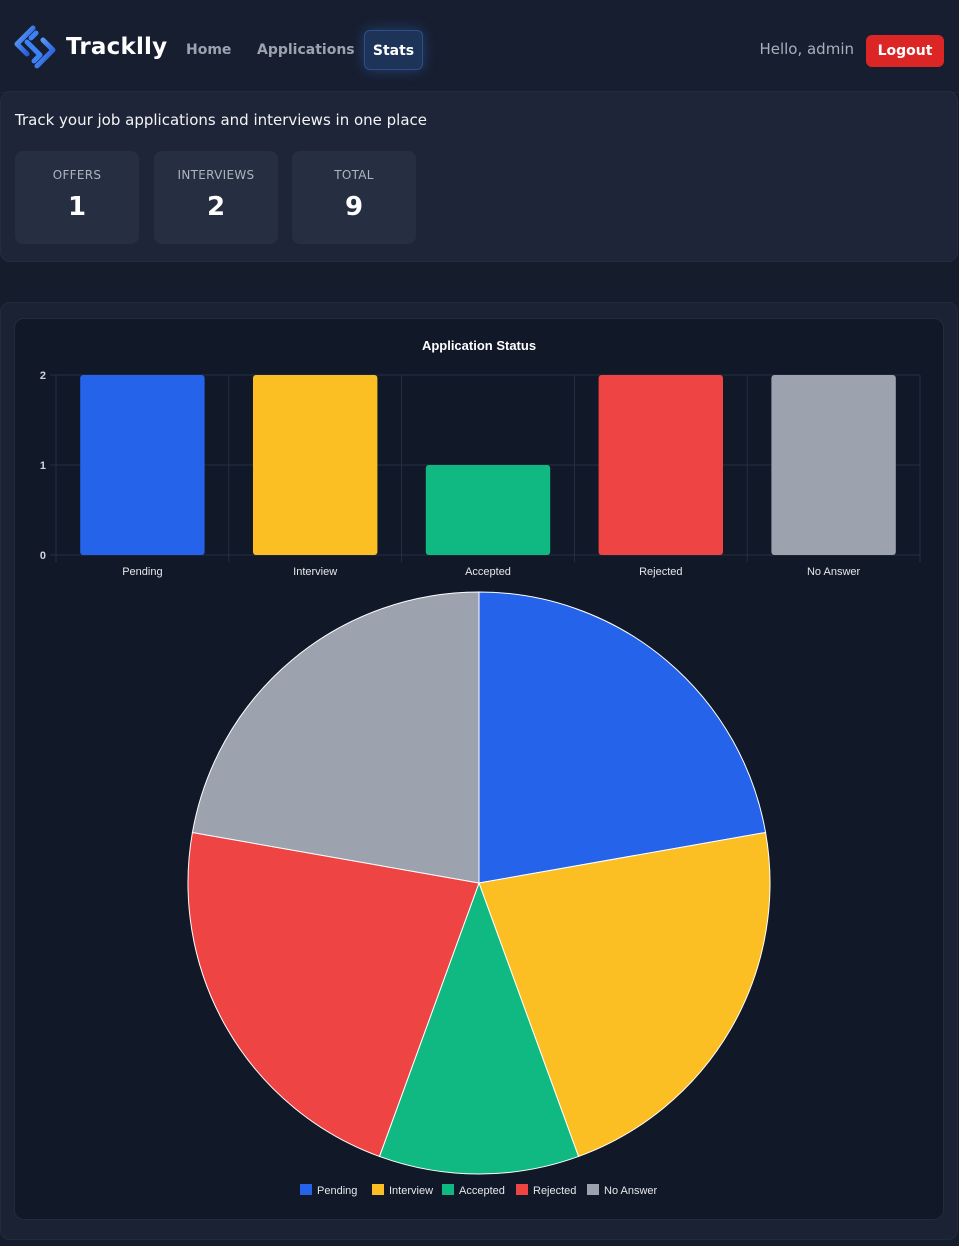 The height and width of the screenshot is (1246, 959). Describe the element at coordinates (488, 510) in the screenshot. I see `bar-accepted` at that location.